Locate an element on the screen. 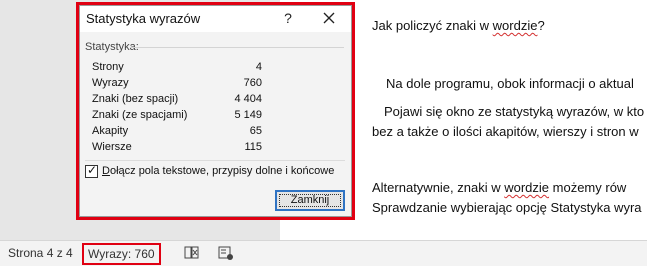 This screenshot has height=266, width=647. dialog-title: Statystyka wyrazów is located at coordinates (143, 18).